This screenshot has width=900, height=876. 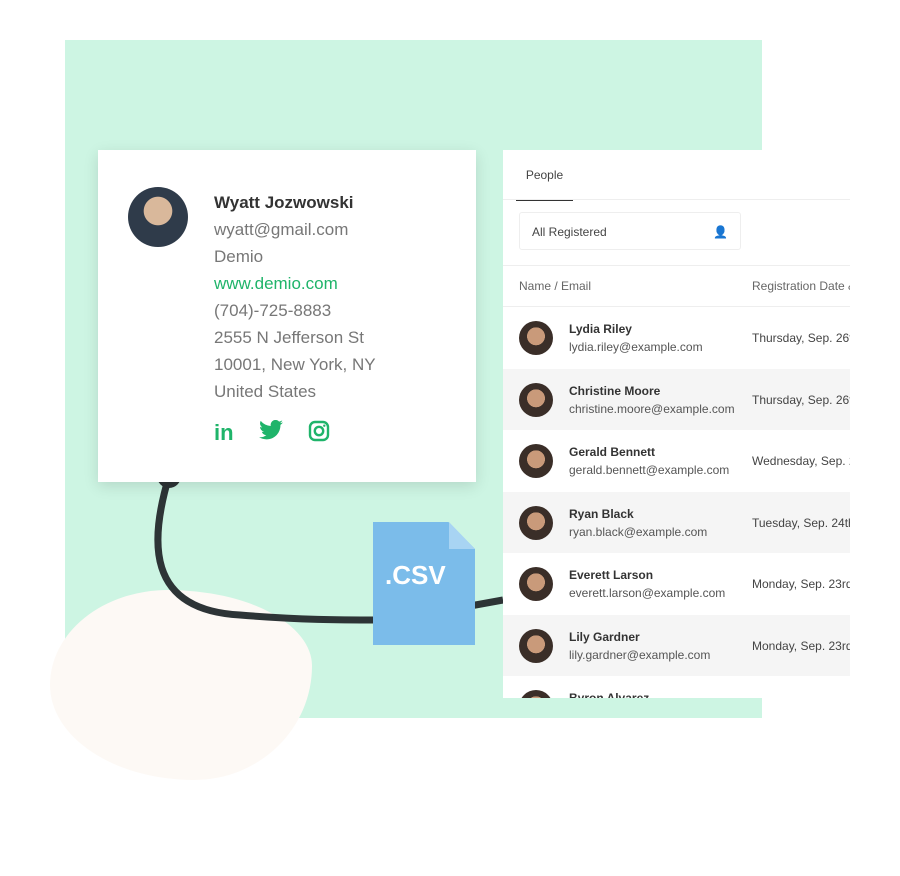 I want to click on contact-email: wyatt@gmail.com, so click(x=281, y=229).